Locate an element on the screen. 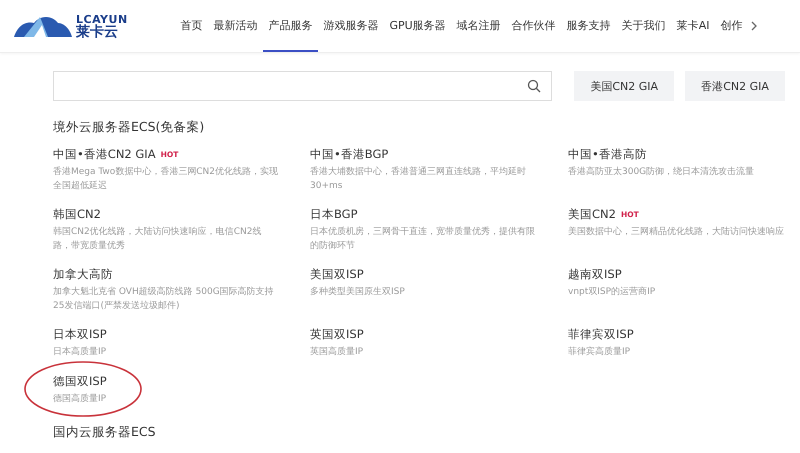 The width and height of the screenshot is (800, 453). product-description: 德国高质量IP is located at coordinates (80, 399).